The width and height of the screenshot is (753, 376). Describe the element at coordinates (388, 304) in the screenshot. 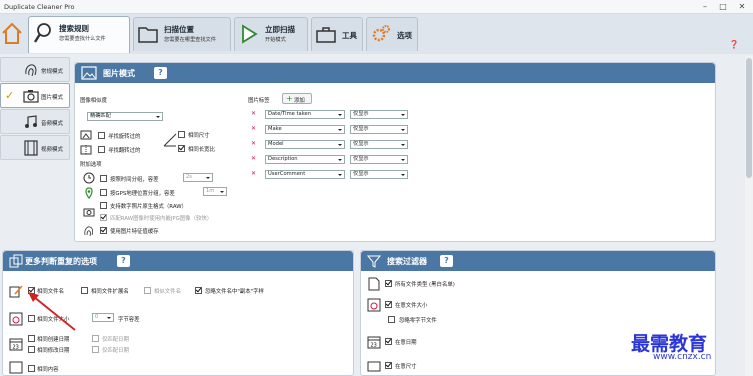

I see `file-size-checkbox` at that location.